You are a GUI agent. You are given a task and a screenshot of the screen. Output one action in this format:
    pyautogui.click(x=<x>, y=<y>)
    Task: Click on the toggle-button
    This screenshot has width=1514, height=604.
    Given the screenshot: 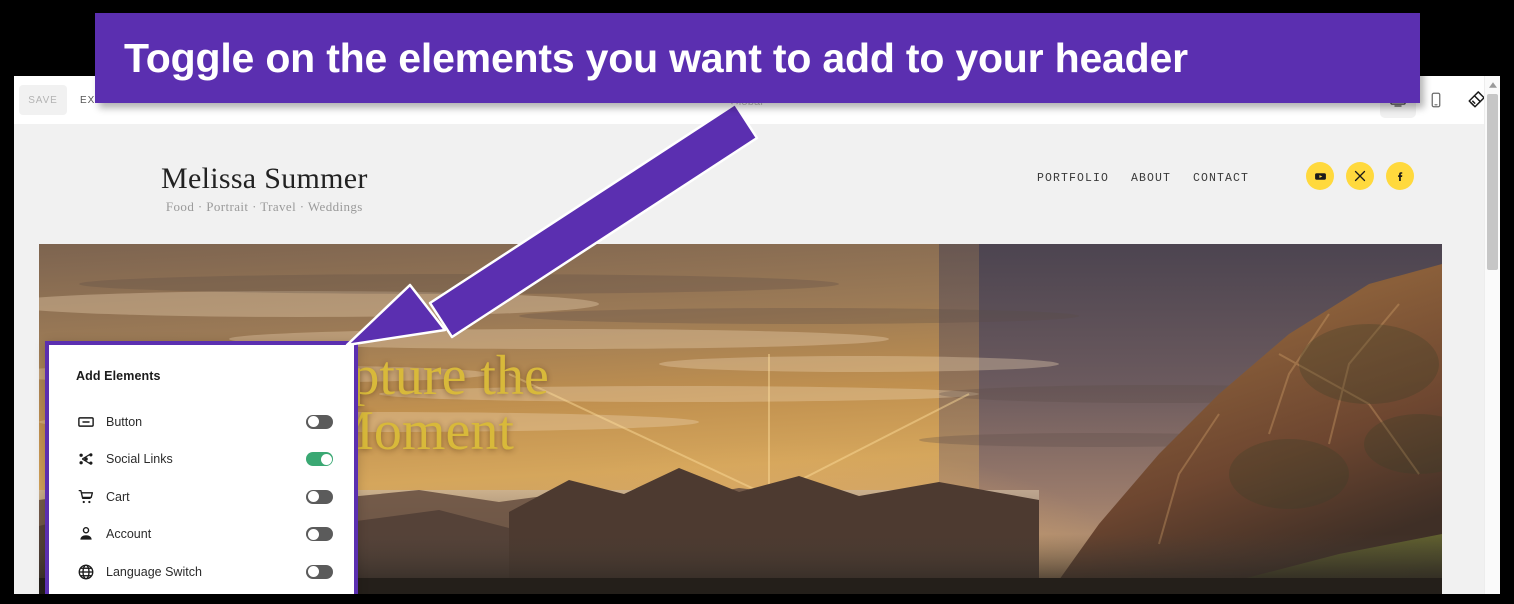 What is the action you would take?
    pyautogui.click(x=319, y=421)
    